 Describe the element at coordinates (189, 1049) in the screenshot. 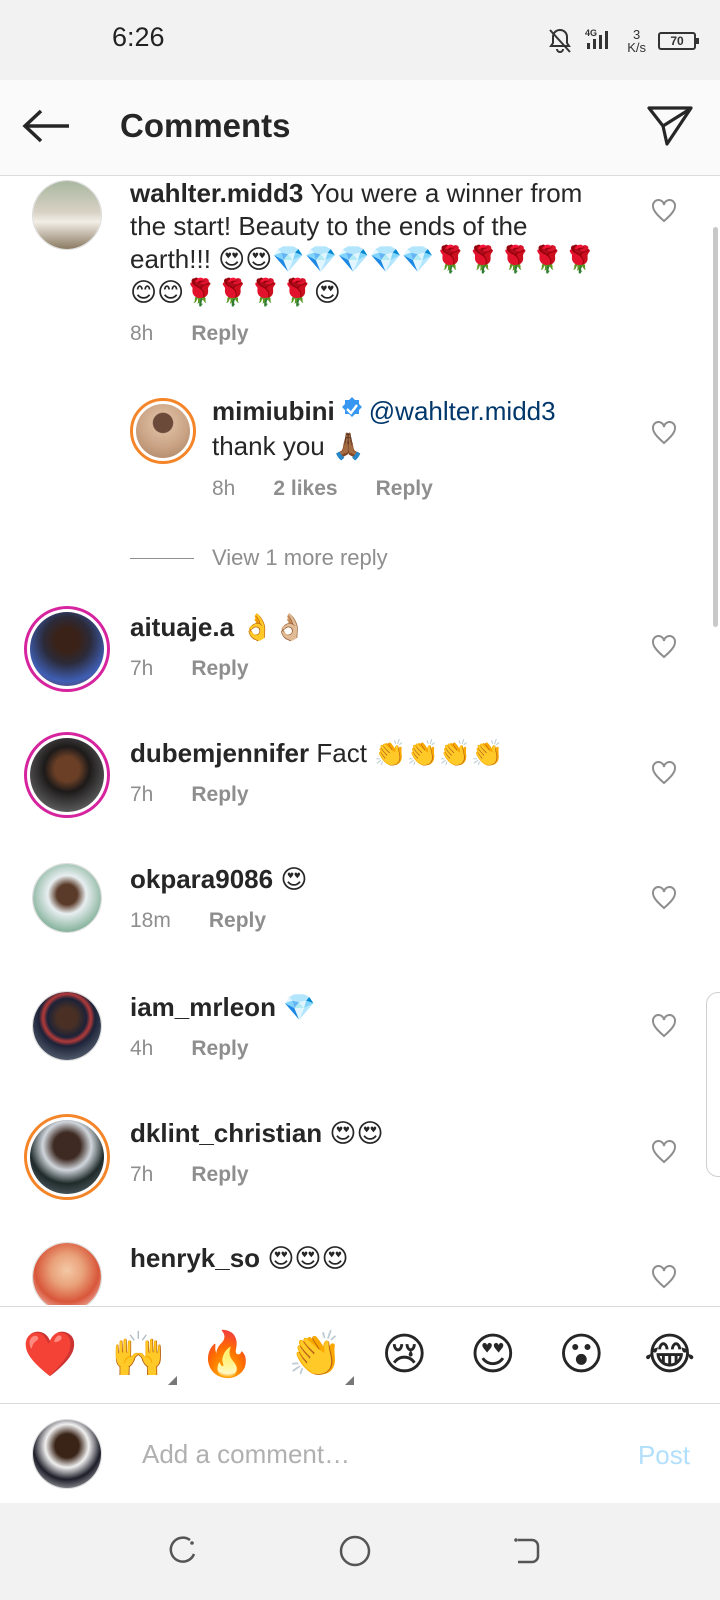

I see `comment-meta: 4h Reply` at that location.